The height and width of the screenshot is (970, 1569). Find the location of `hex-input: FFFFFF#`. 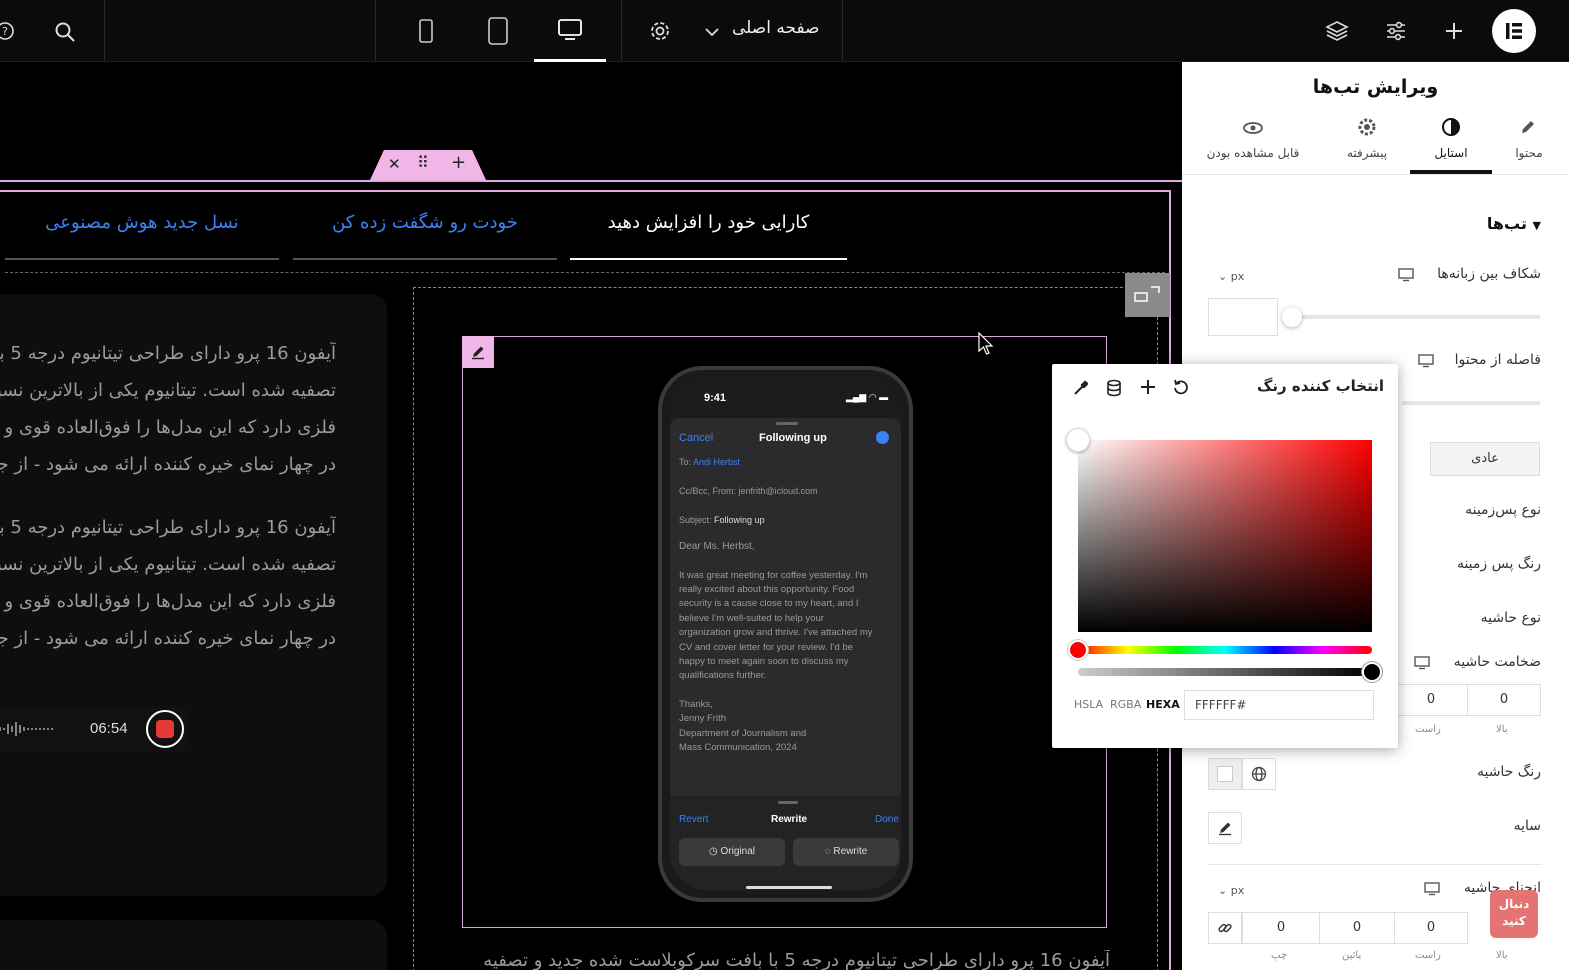

hex-input: FFFFFF# is located at coordinates (1279, 705).